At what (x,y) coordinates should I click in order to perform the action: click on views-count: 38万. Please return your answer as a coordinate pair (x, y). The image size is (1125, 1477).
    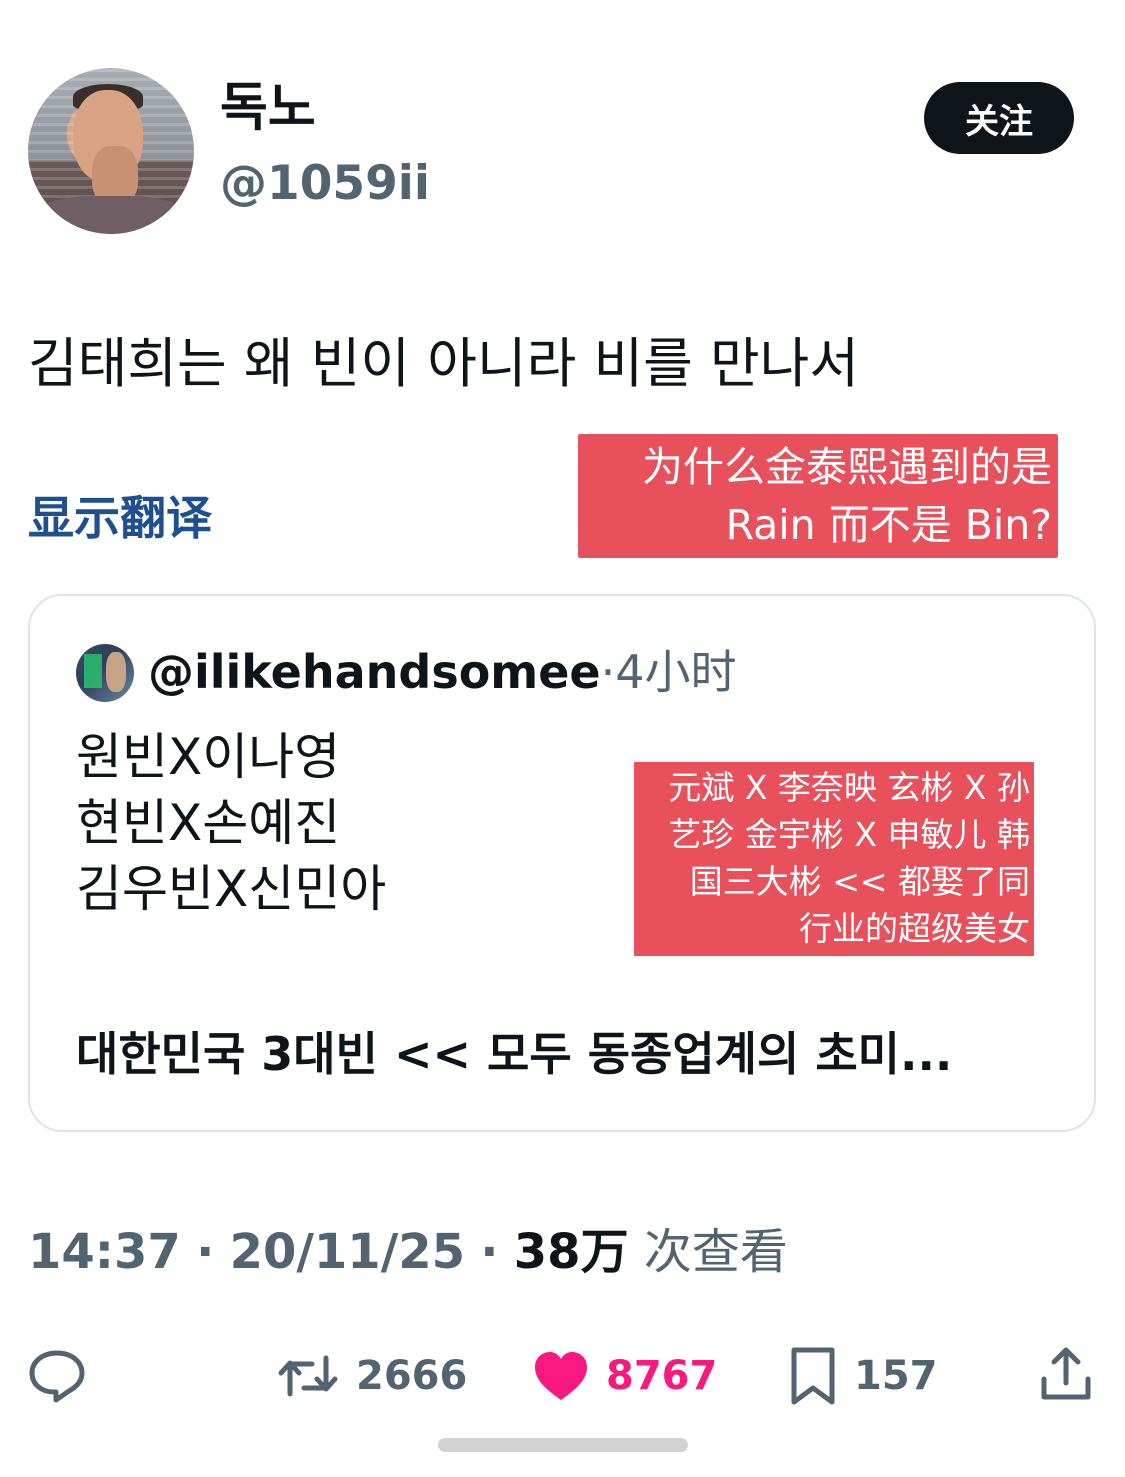
    Looking at the image, I should click on (571, 1252).